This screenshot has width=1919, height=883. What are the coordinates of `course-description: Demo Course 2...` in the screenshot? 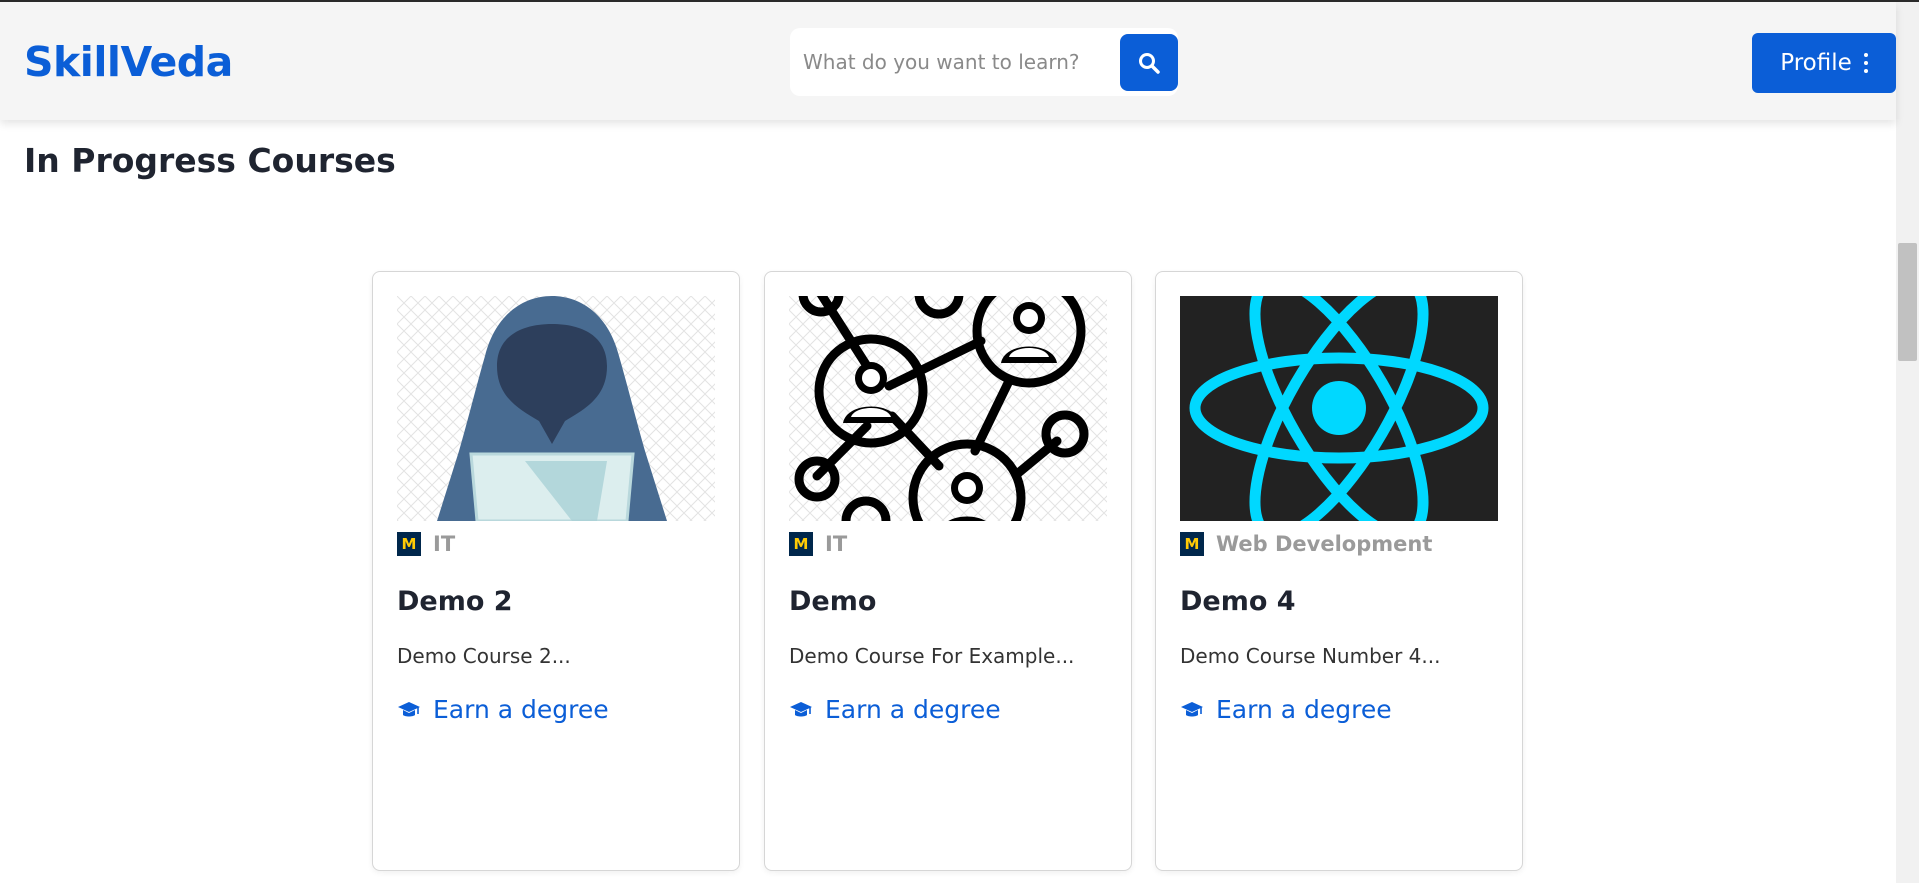 It's located at (484, 656).